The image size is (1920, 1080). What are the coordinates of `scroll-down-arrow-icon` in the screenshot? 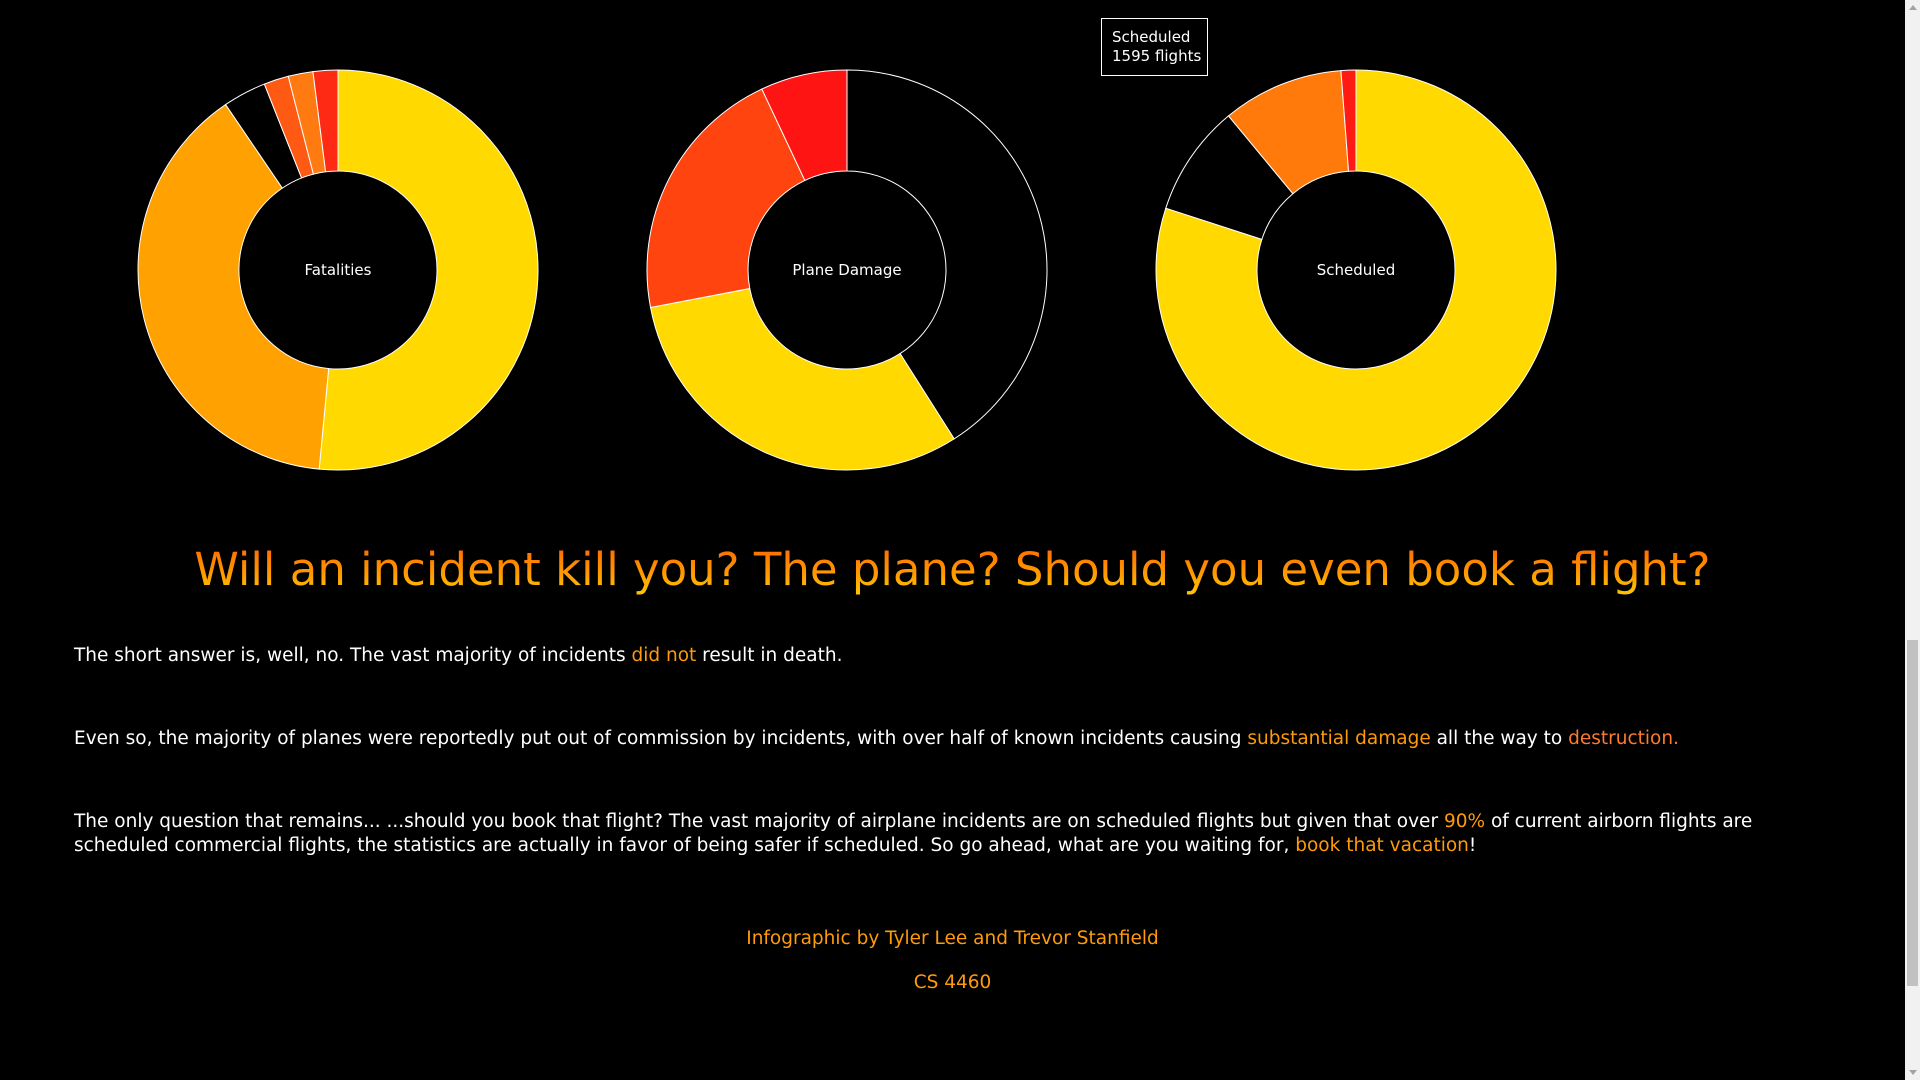 It's located at (1913, 1072).